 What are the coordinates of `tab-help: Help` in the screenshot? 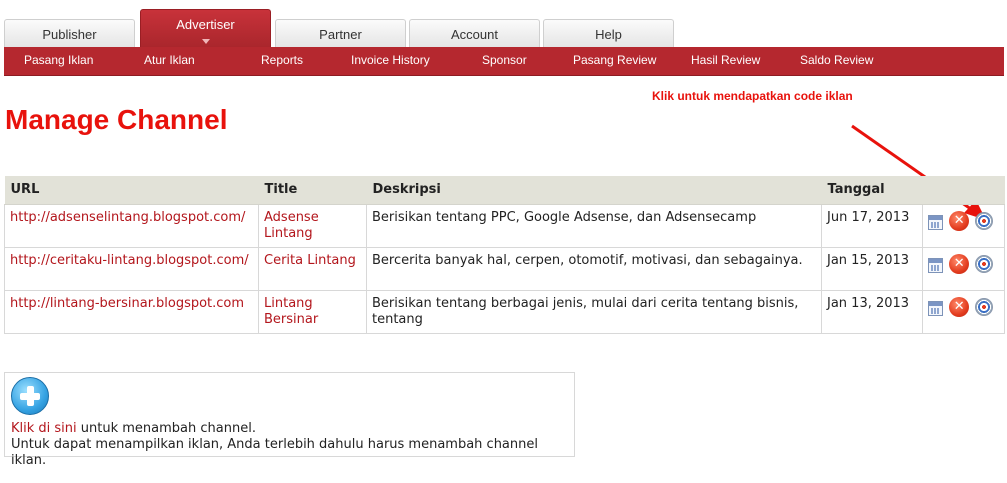 It's located at (608, 33).